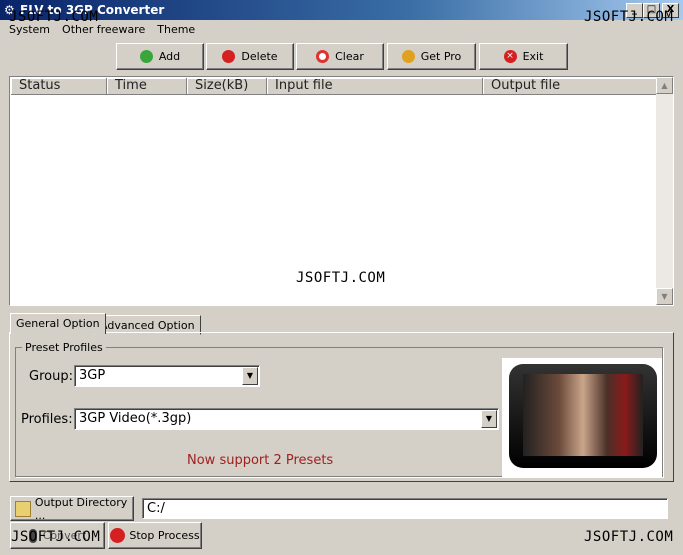 This screenshot has width=683, height=555. What do you see at coordinates (341, 10) in the screenshot?
I see `title-bar: ⚙ FLV to 3GP Converter _ □ X` at bounding box center [341, 10].